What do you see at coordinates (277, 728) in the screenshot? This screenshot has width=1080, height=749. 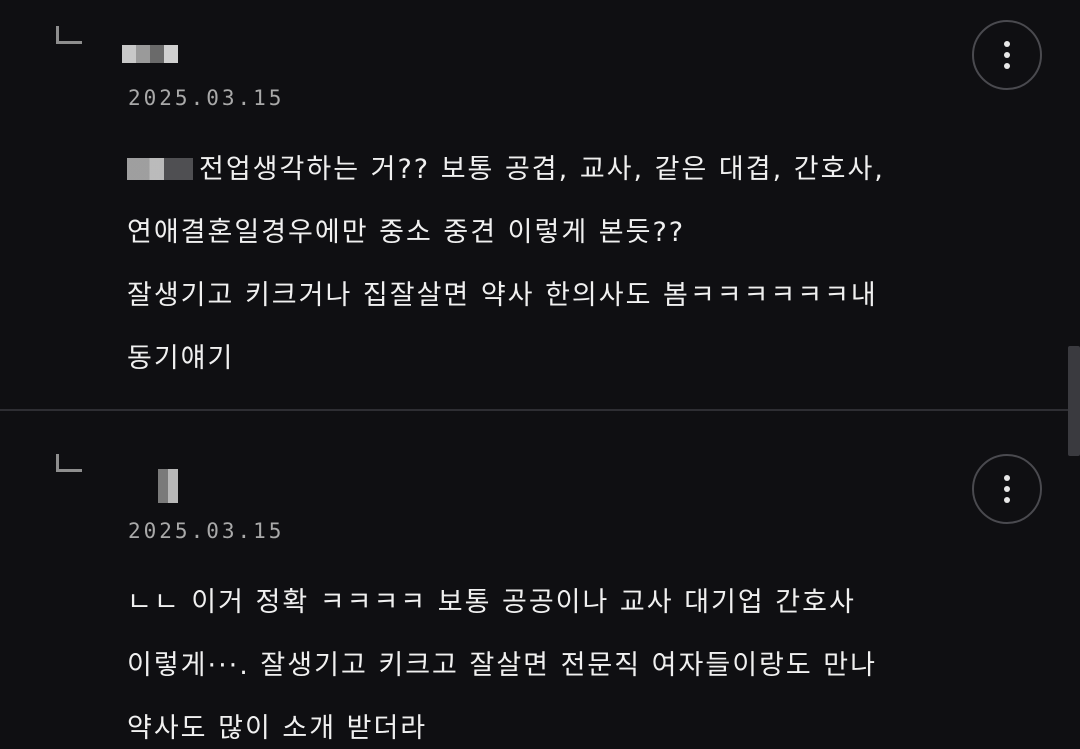 I see `comment-line: 약사도 많이 소개 받더라` at bounding box center [277, 728].